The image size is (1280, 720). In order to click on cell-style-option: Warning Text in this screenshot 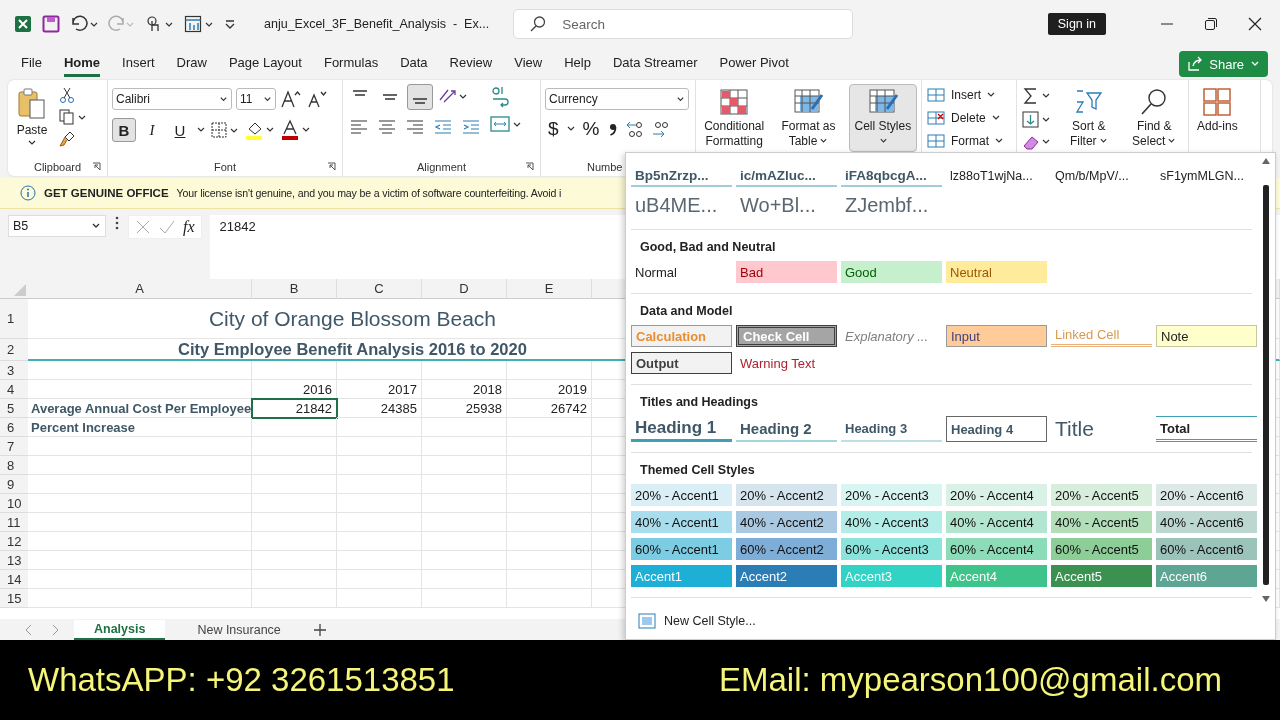, I will do `click(786, 363)`.